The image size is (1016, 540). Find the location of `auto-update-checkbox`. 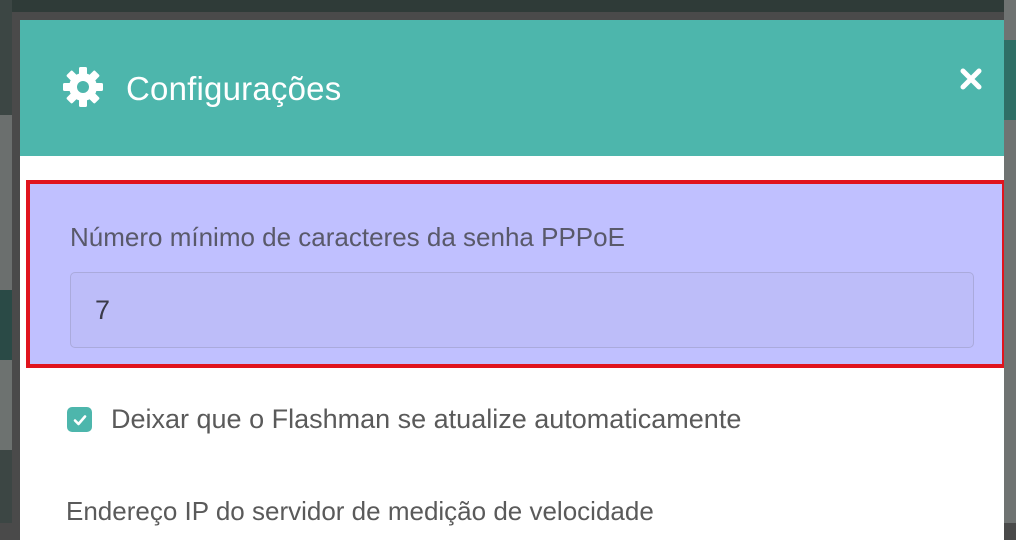

auto-update-checkbox is located at coordinates (79, 419).